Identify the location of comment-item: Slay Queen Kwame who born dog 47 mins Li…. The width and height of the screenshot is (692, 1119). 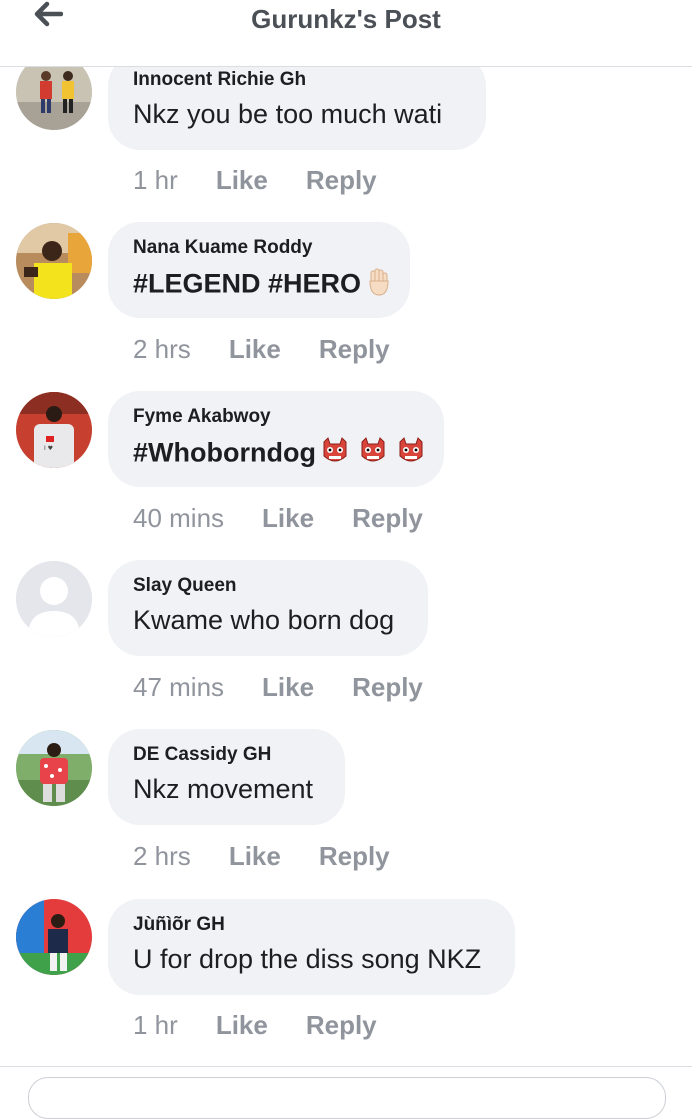
(346, 640).